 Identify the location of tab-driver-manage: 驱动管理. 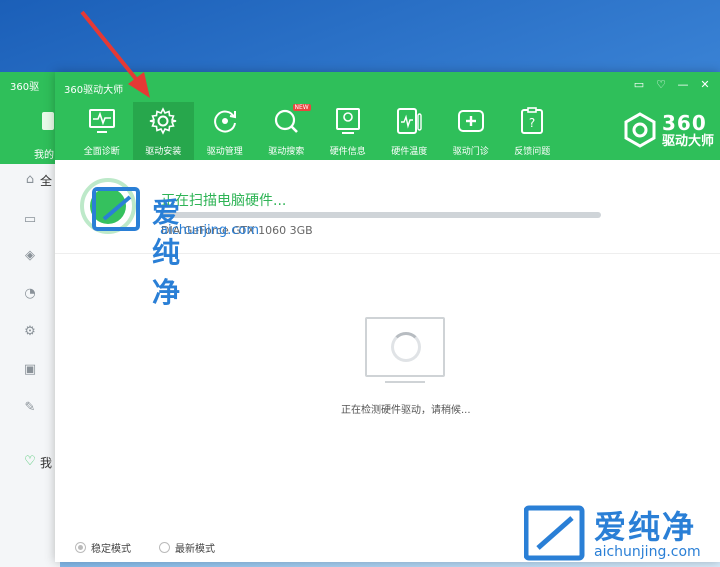
(225, 131).